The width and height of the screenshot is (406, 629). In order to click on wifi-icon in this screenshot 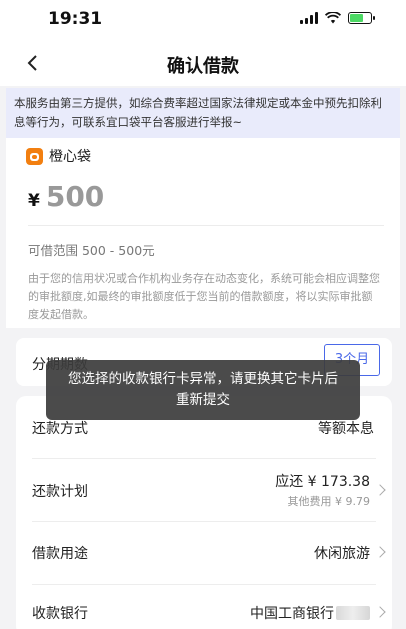, I will do `click(333, 18)`.